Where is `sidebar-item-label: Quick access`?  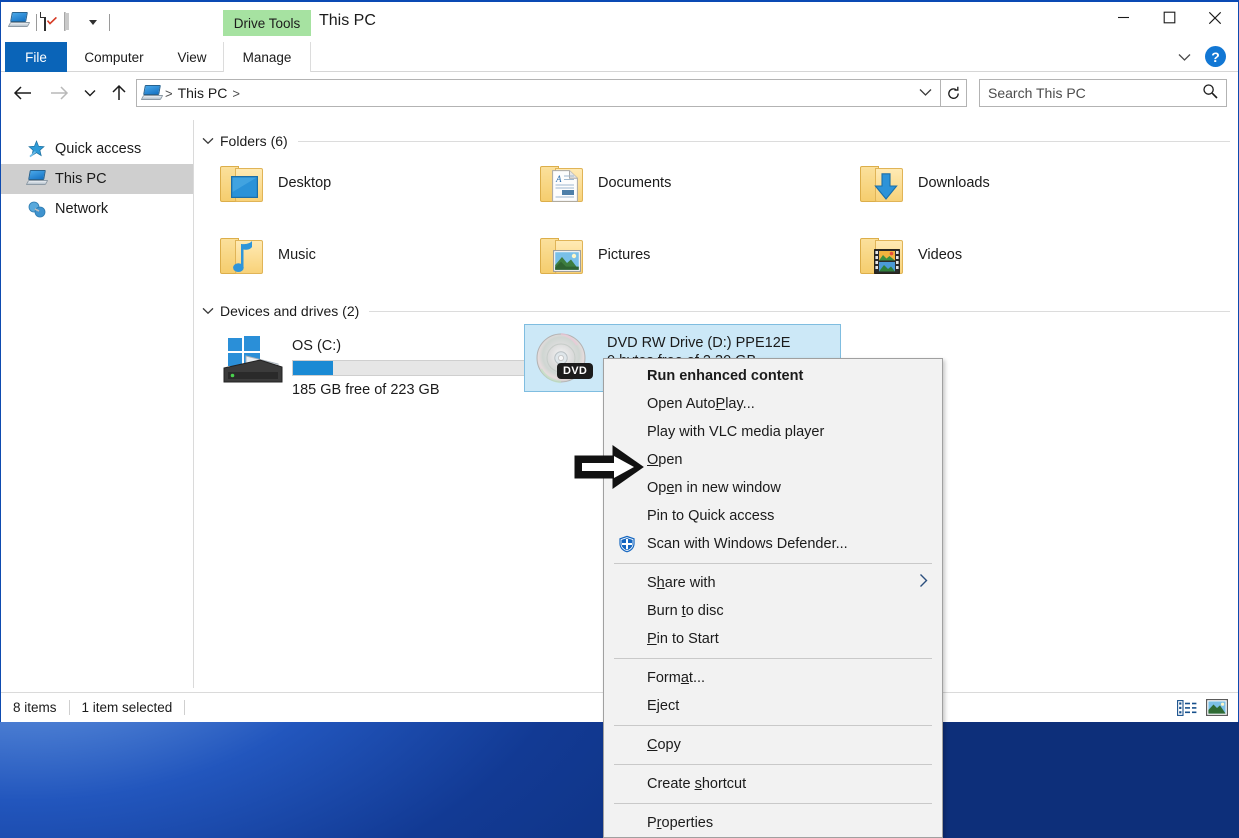
sidebar-item-label: Quick access is located at coordinates (98, 149).